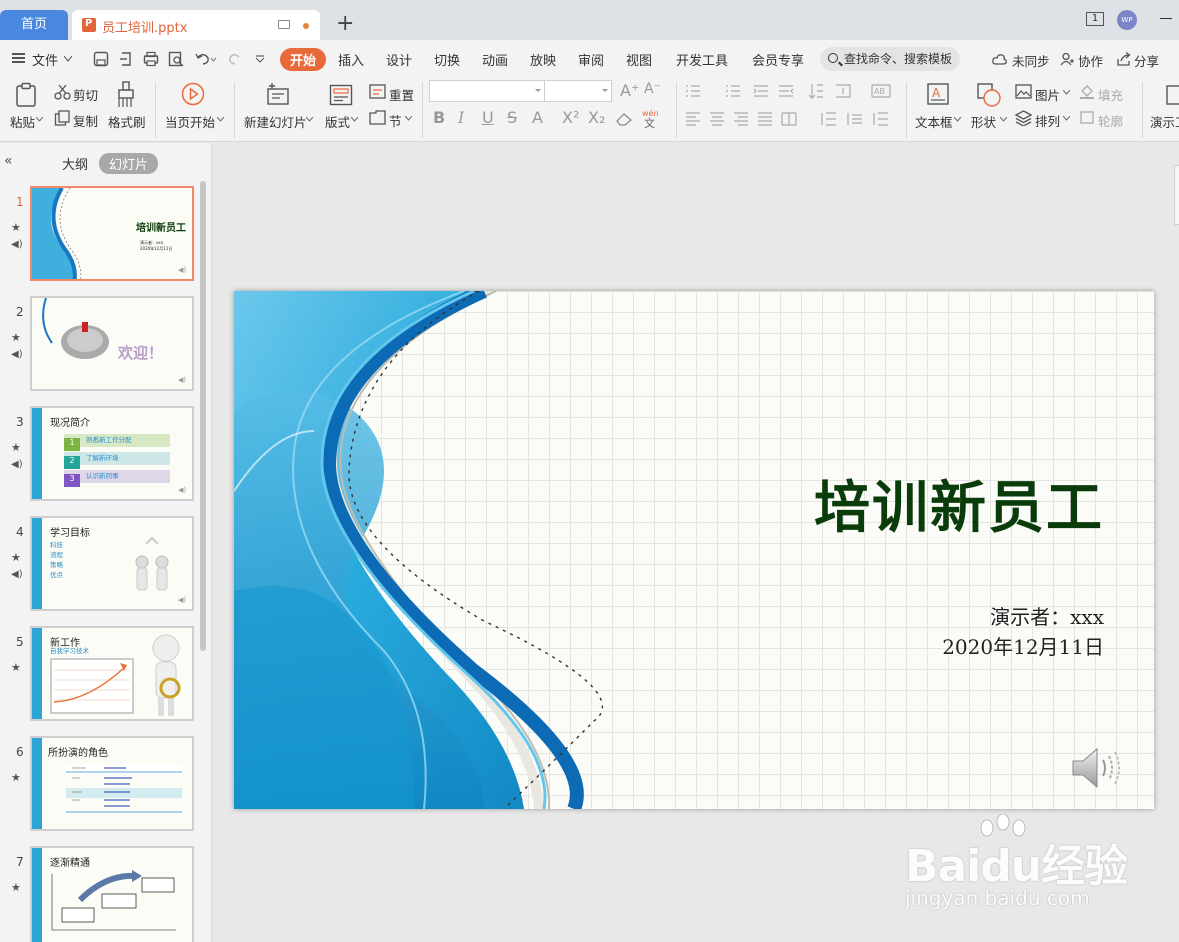  I want to click on underline-icon: U, so click(488, 117).